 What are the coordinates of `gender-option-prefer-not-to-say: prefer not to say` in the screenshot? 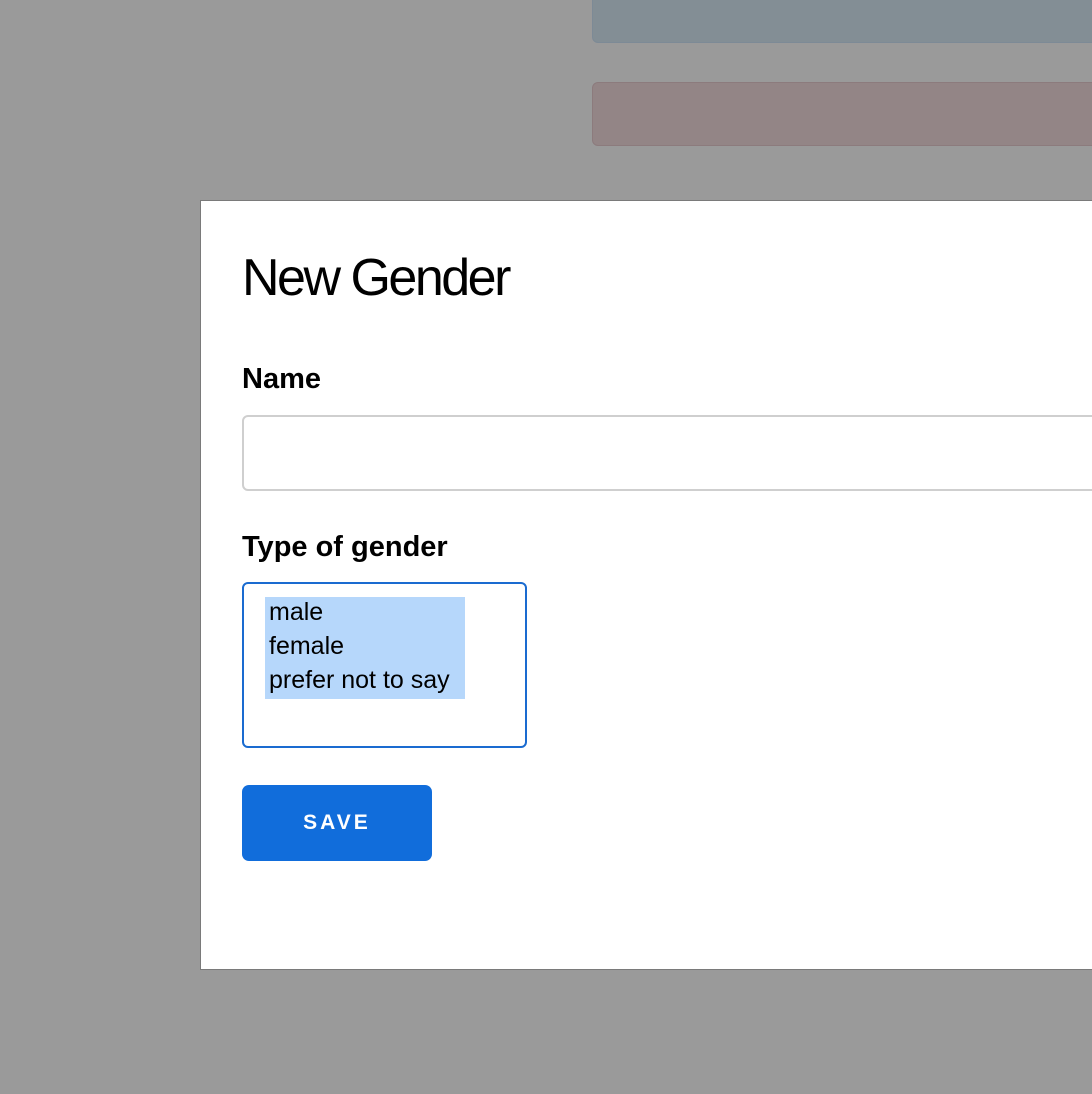 It's located at (365, 682).